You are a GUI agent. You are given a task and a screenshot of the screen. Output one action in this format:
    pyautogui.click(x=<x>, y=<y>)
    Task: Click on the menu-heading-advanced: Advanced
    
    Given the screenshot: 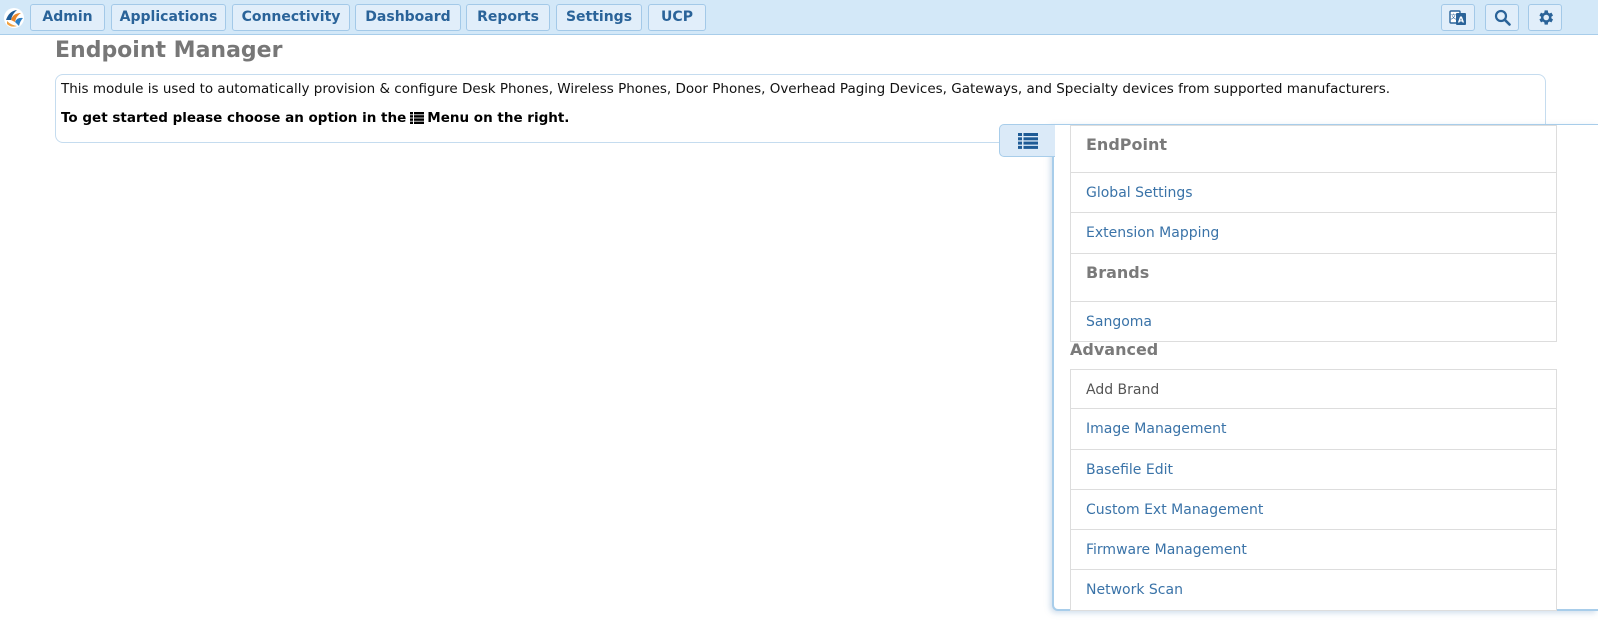 What is the action you would take?
    pyautogui.click(x=1114, y=349)
    